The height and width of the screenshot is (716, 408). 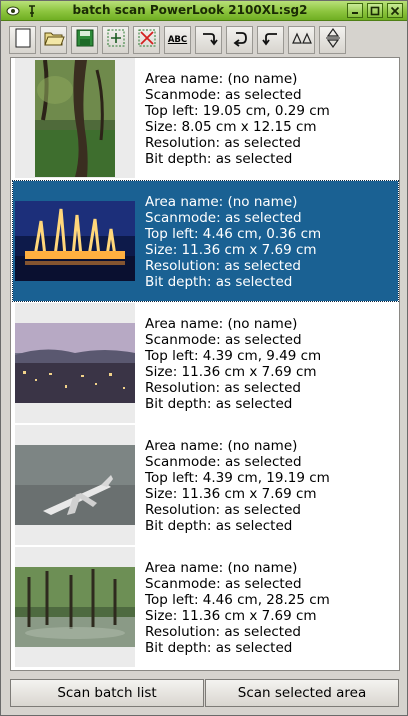 What do you see at coordinates (190, 10) in the screenshot?
I see `window-title: batch scan PowerLook 2100XL:sg2` at bounding box center [190, 10].